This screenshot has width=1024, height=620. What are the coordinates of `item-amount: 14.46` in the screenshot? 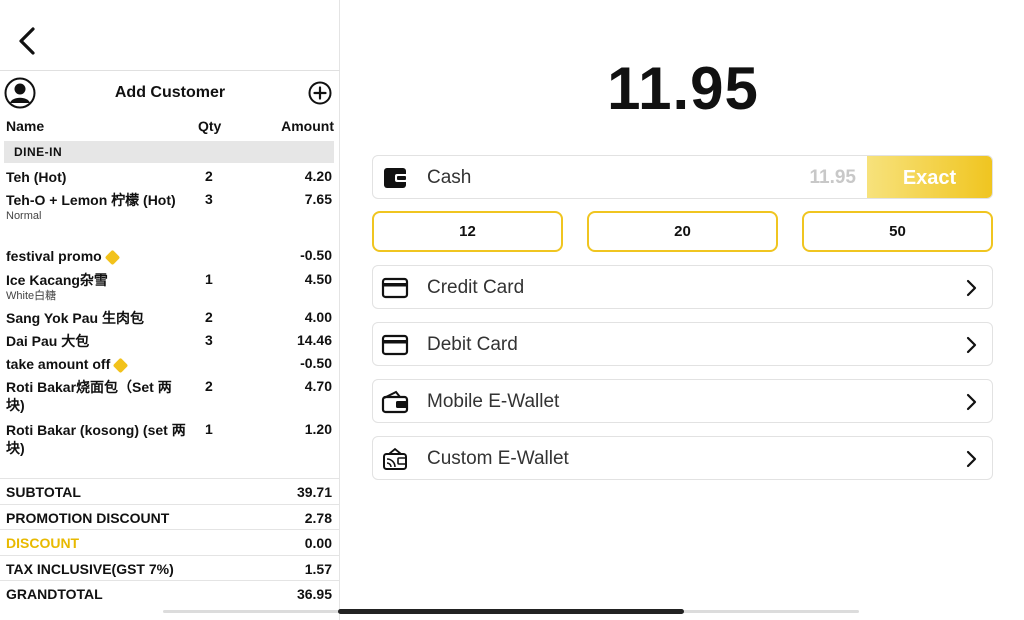 It's located at (314, 340).